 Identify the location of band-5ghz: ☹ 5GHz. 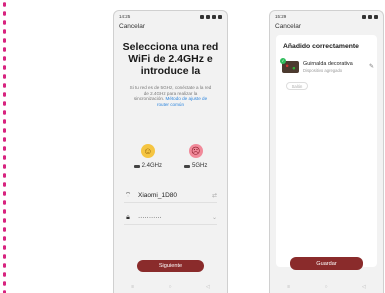
(195, 156).